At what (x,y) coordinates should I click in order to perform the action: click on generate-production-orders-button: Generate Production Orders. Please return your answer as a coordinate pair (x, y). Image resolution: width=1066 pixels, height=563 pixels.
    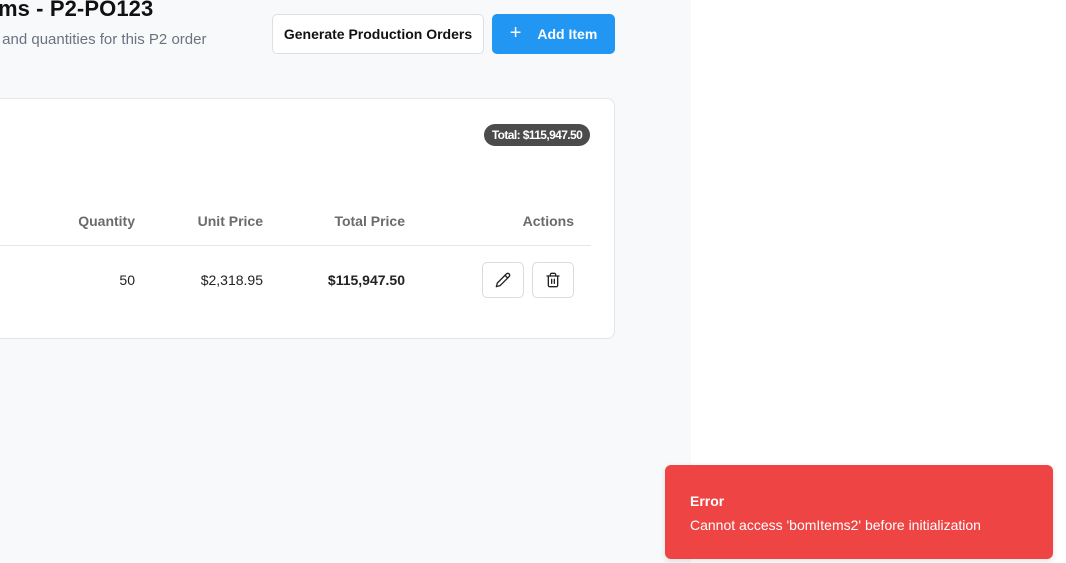
    Looking at the image, I should click on (378, 34).